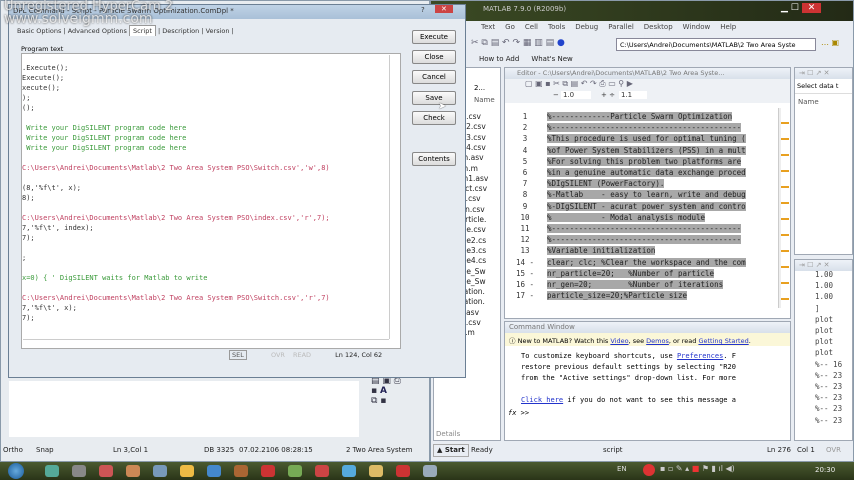 The height and width of the screenshot is (480, 854). Describe the element at coordinates (619, 341) in the screenshot. I see `video-link: Video` at that location.